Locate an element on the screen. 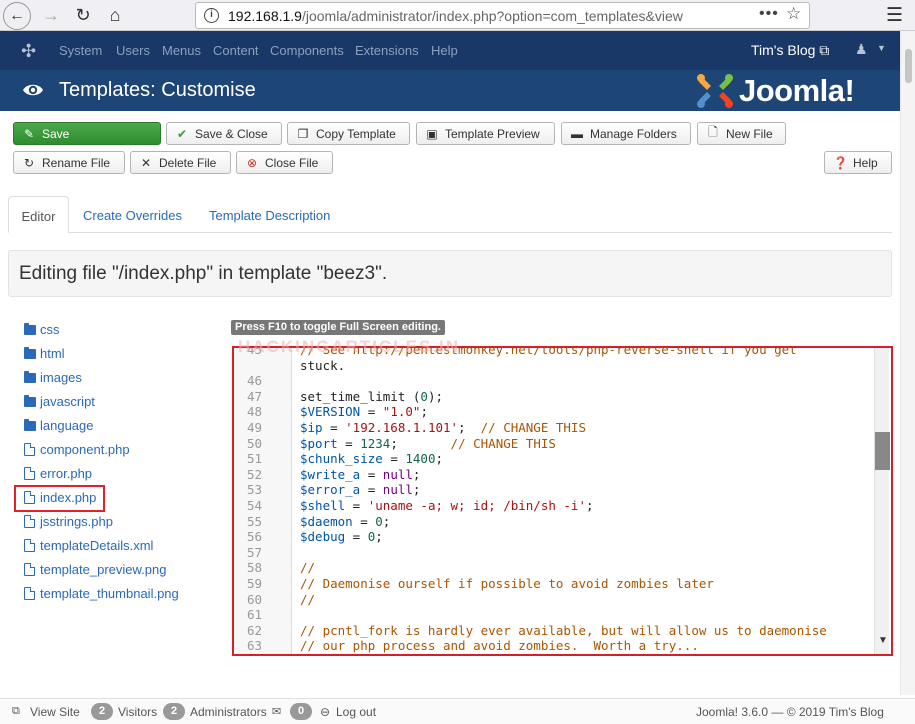 The image size is (915, 724). tree-file-template-thumbnail: template_thumbnail.png is located at coordinates (101, 593).